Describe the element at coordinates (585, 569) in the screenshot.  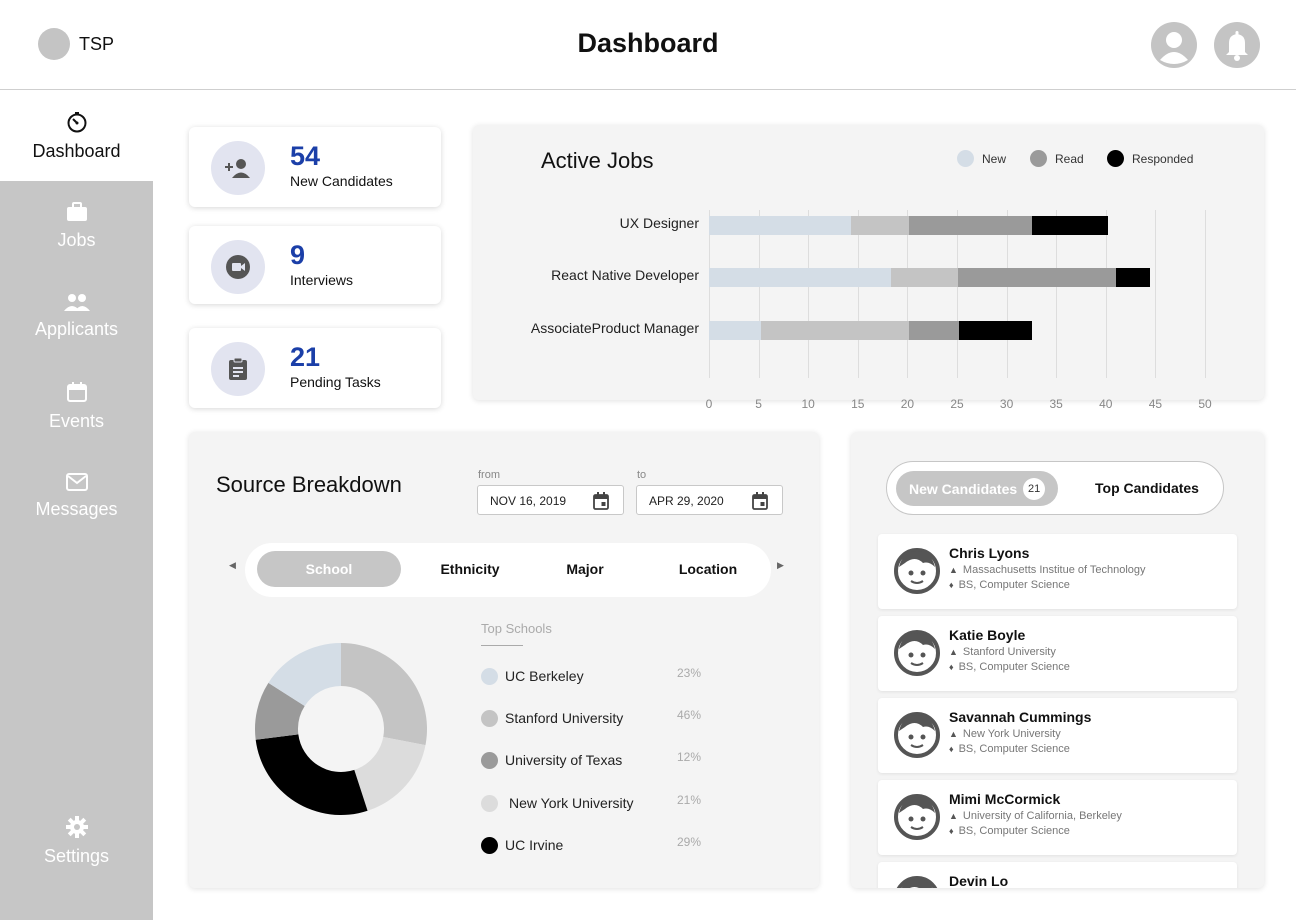
I see `tab-major: Major` at that location.